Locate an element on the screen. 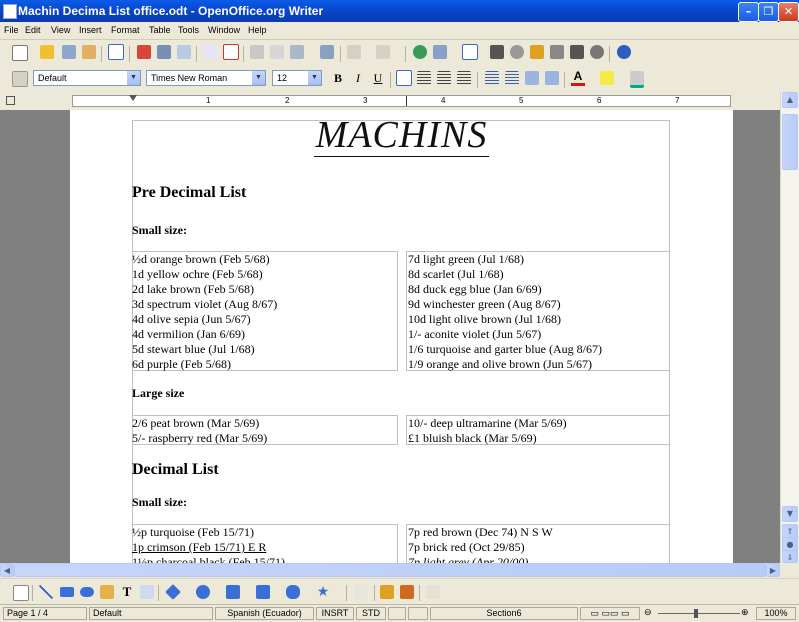  tab-stop-marker is located at coordinates (406, 101).